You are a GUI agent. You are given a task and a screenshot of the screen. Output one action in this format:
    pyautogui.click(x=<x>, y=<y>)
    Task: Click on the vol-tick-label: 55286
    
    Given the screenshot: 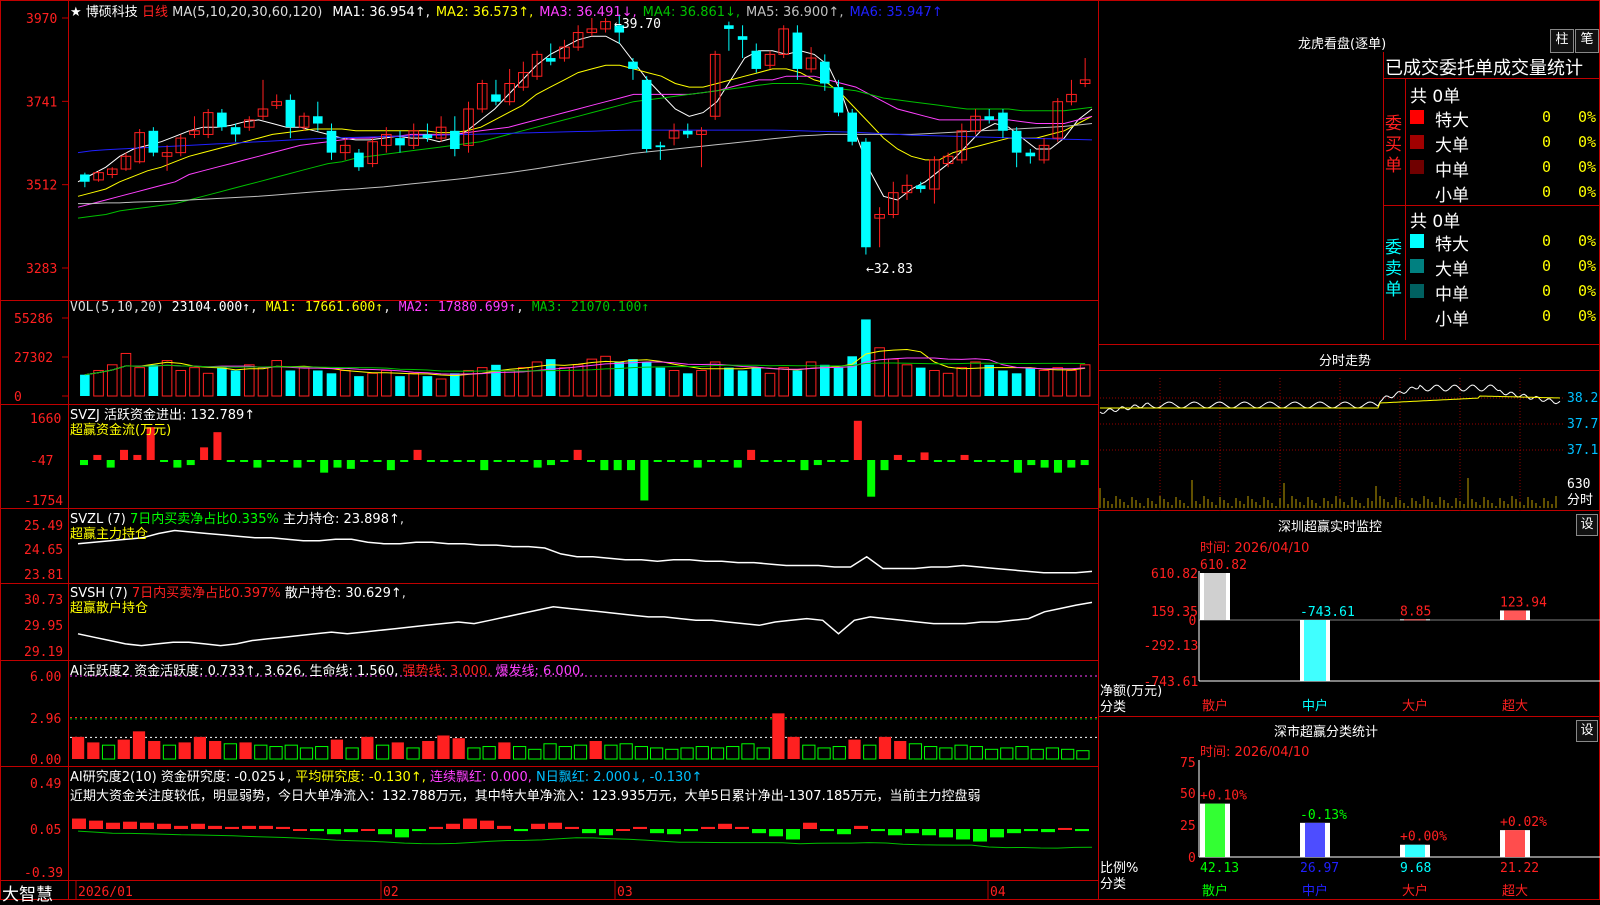 What is the action you would take?
    pyautogui.click(x=33, y=319)
    